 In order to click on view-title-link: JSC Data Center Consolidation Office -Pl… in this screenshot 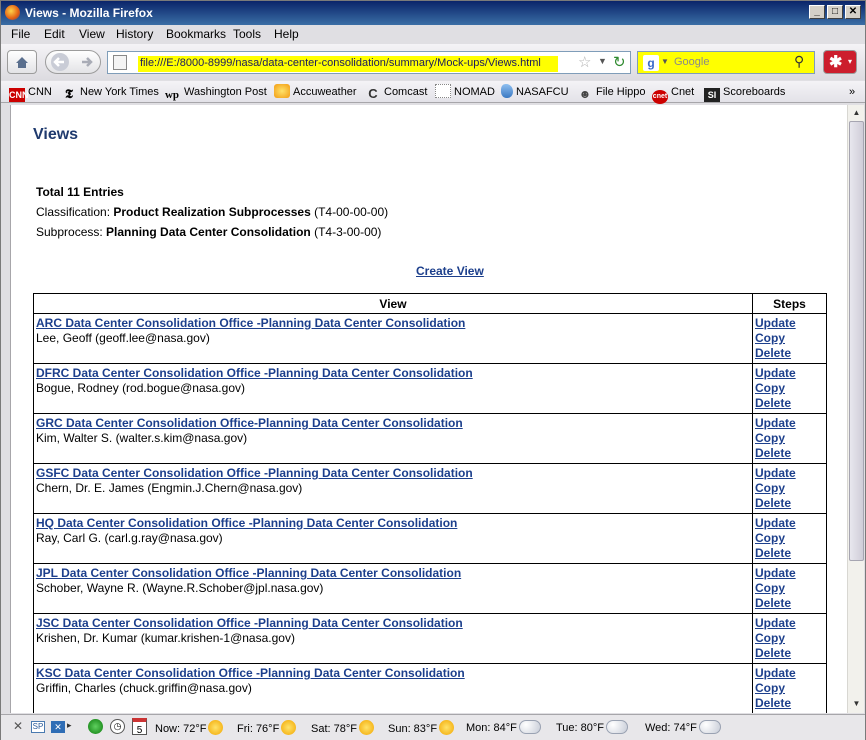, I will do `click(393, 623)`.